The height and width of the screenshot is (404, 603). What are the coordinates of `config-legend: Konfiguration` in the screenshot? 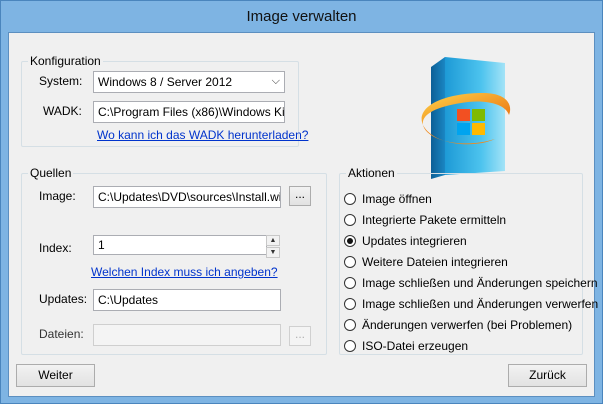 It's located at (65, 61).